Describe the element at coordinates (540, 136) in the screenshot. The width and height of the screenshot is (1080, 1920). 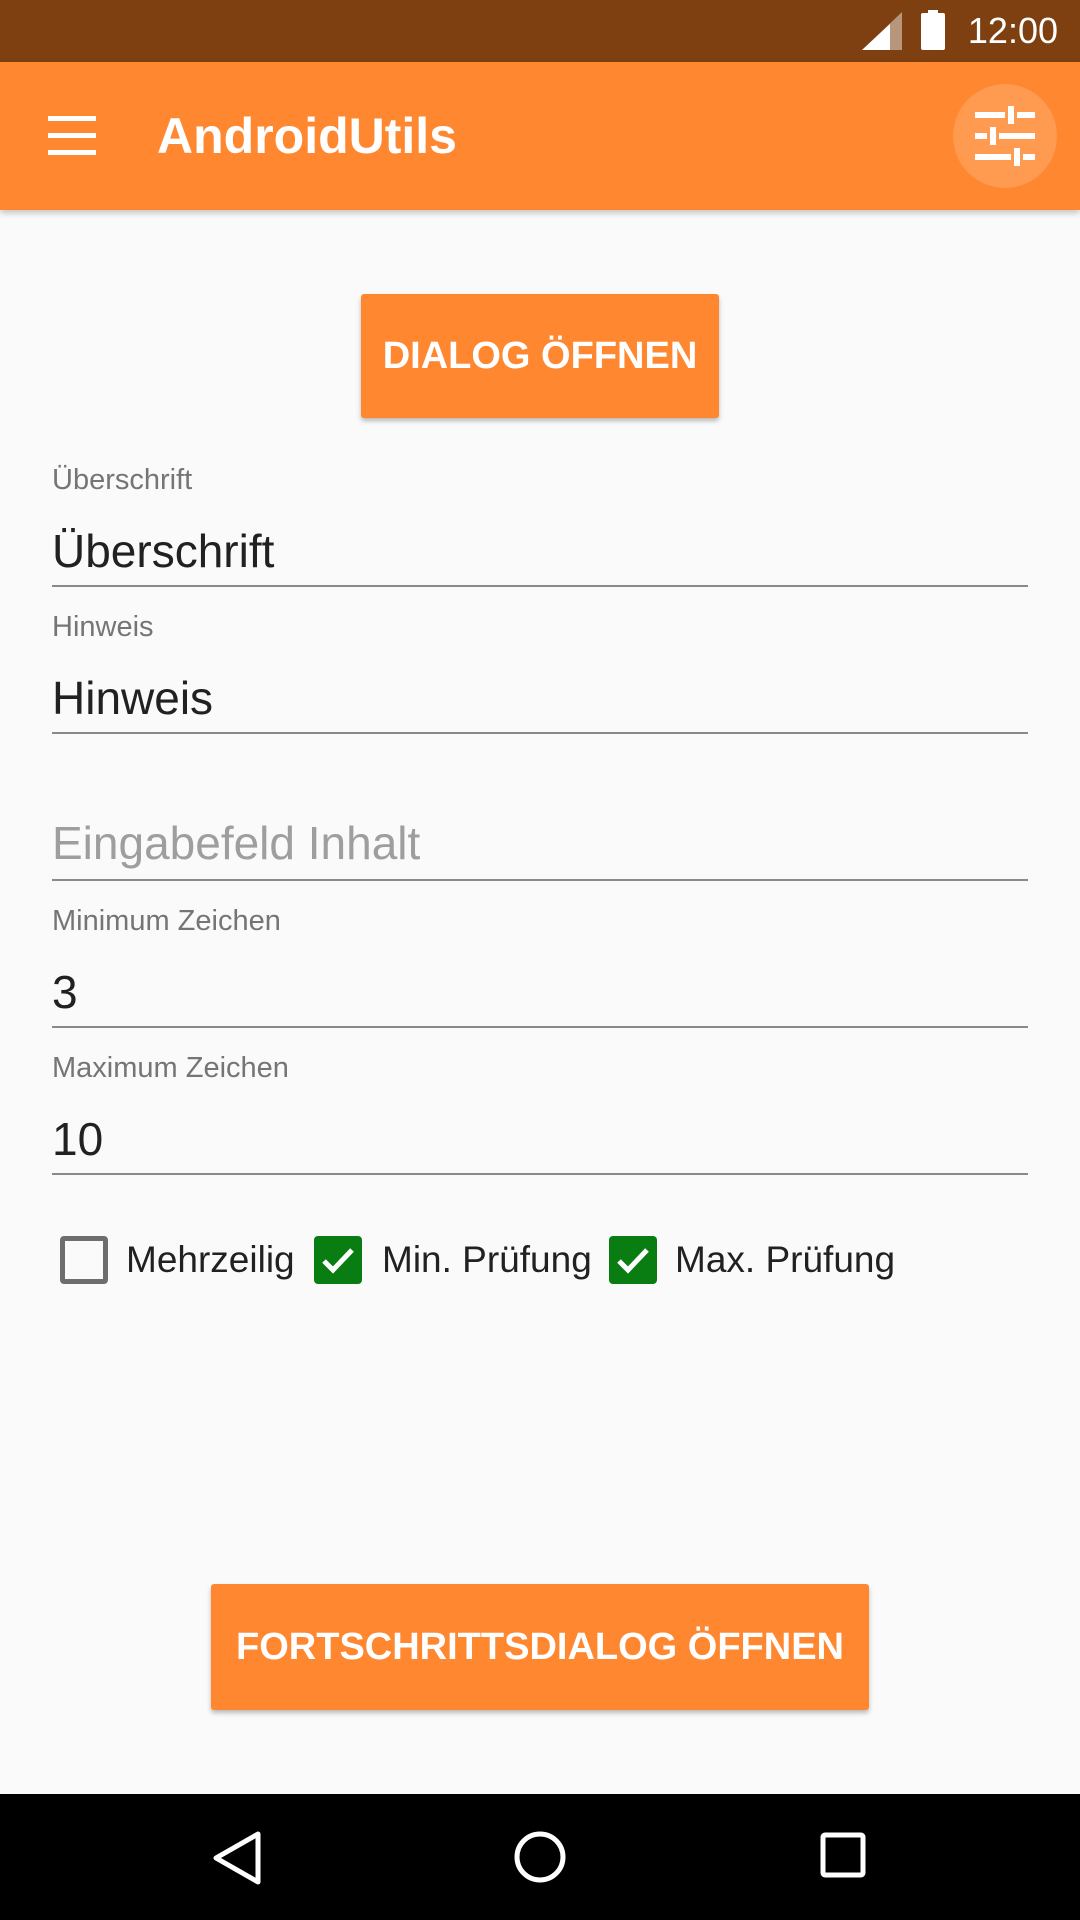
I see `app-bar: AndroidUtils` at that location.